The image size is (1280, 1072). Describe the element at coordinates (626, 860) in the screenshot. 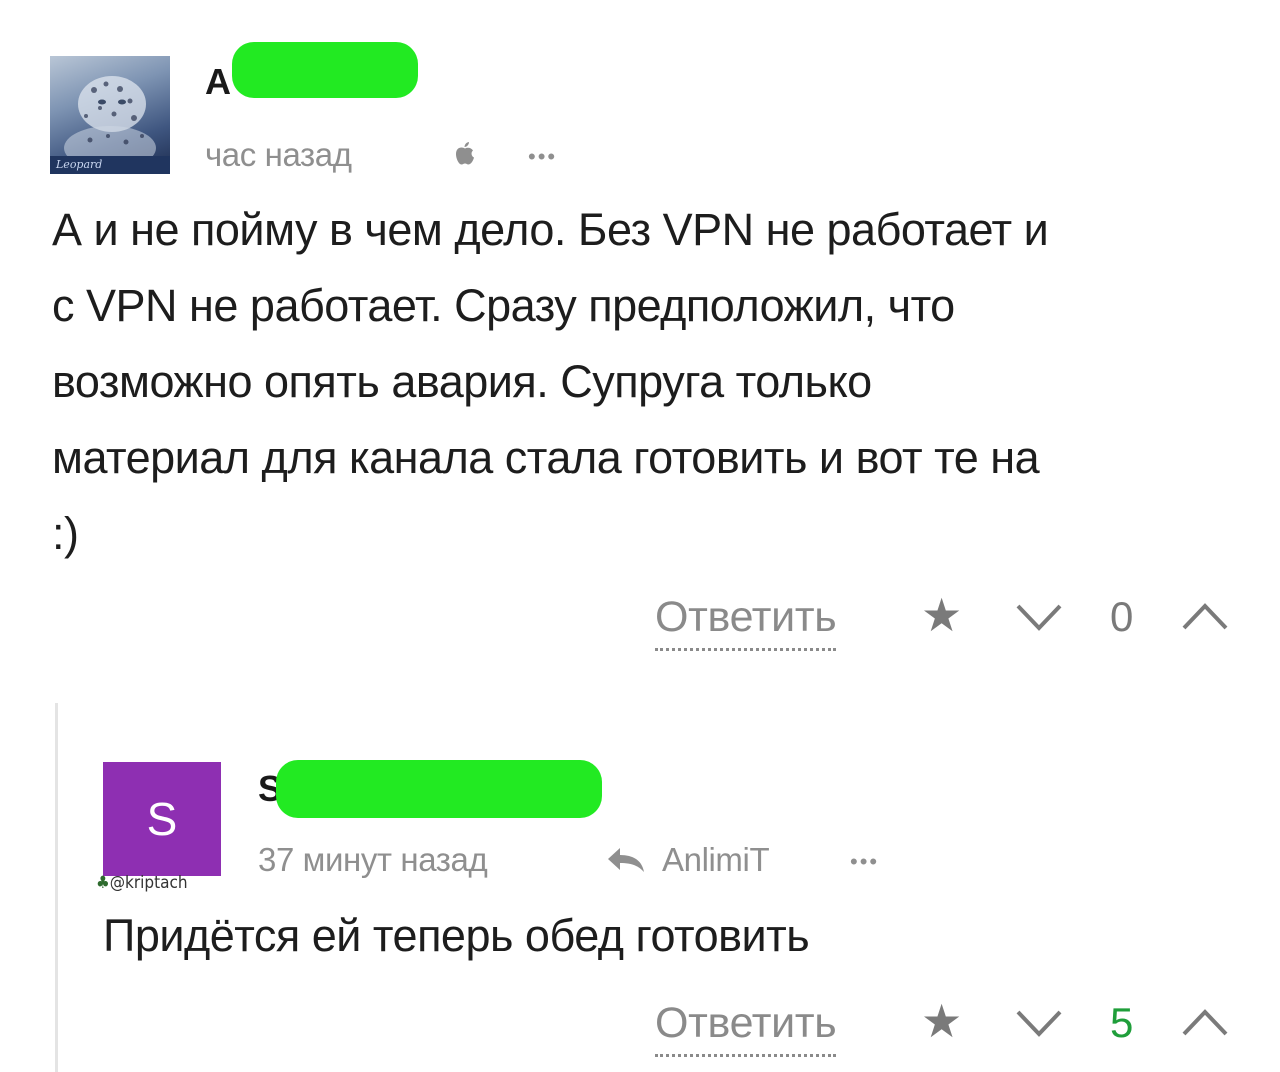

I see `reply-arrow-icon` at that location.